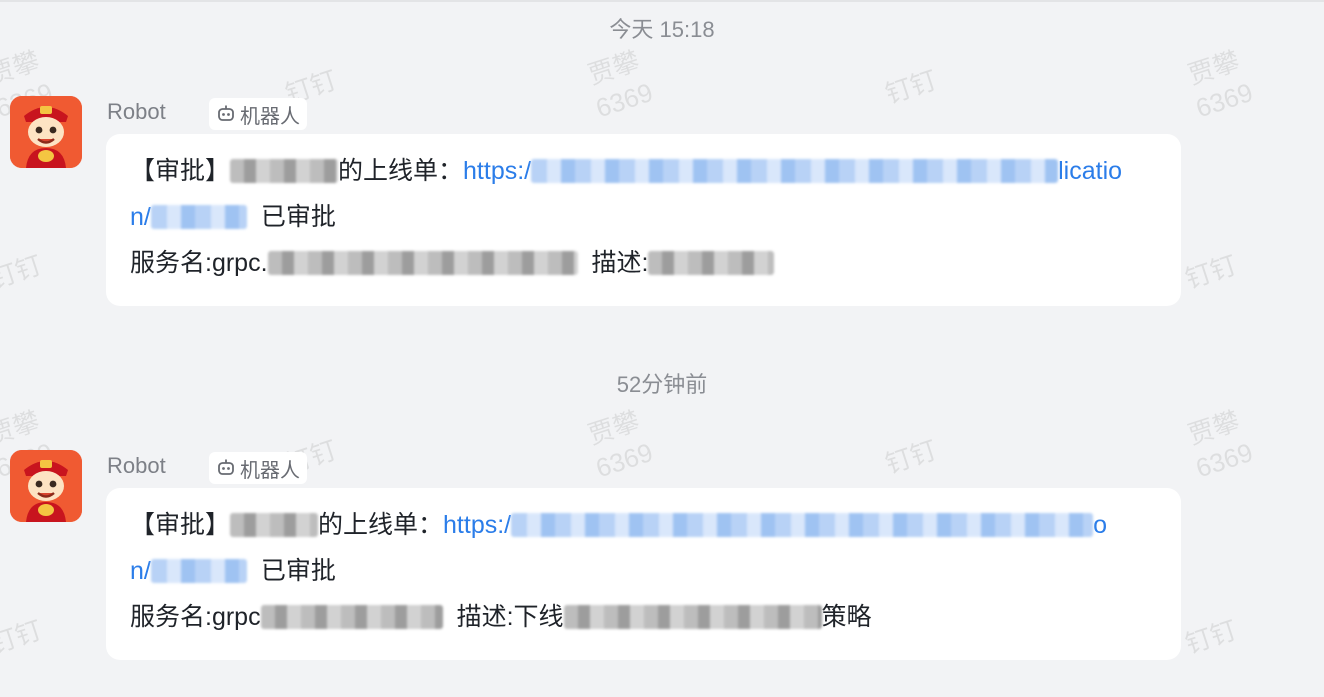  What do you see at coordinates (846, 617) in the screenshot?
I see `description-tail: 策略` at bounding box center [846, 617].